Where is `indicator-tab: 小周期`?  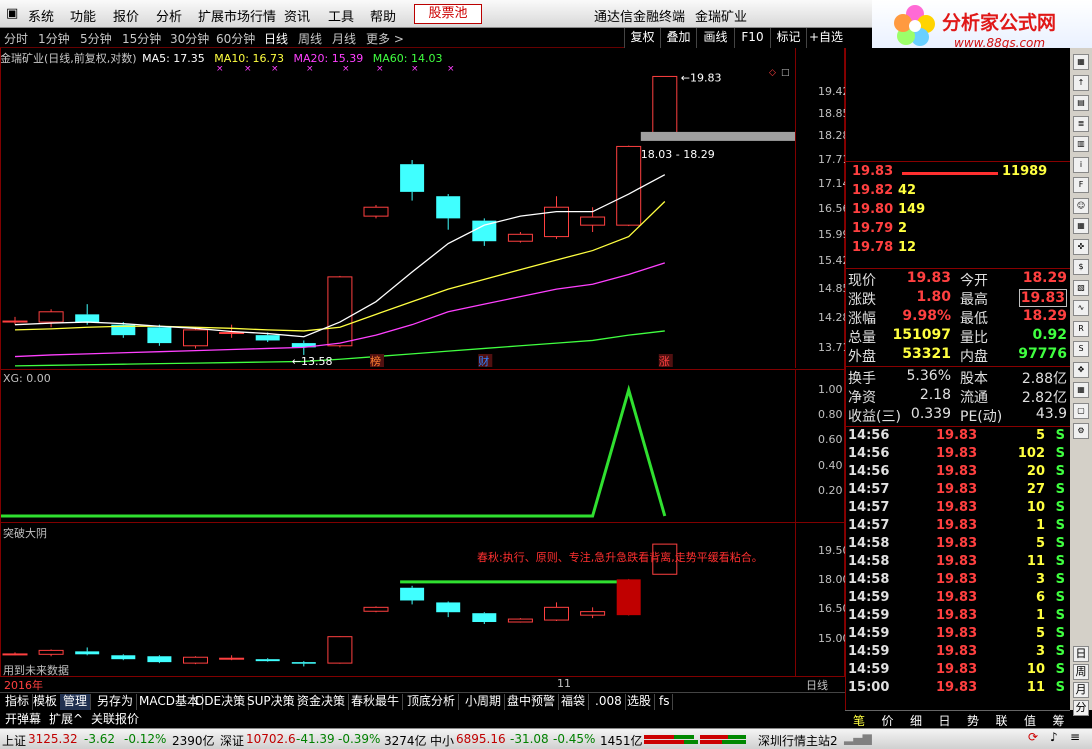
indicator-tab: 小周期 is located at coordinates (484, 702).